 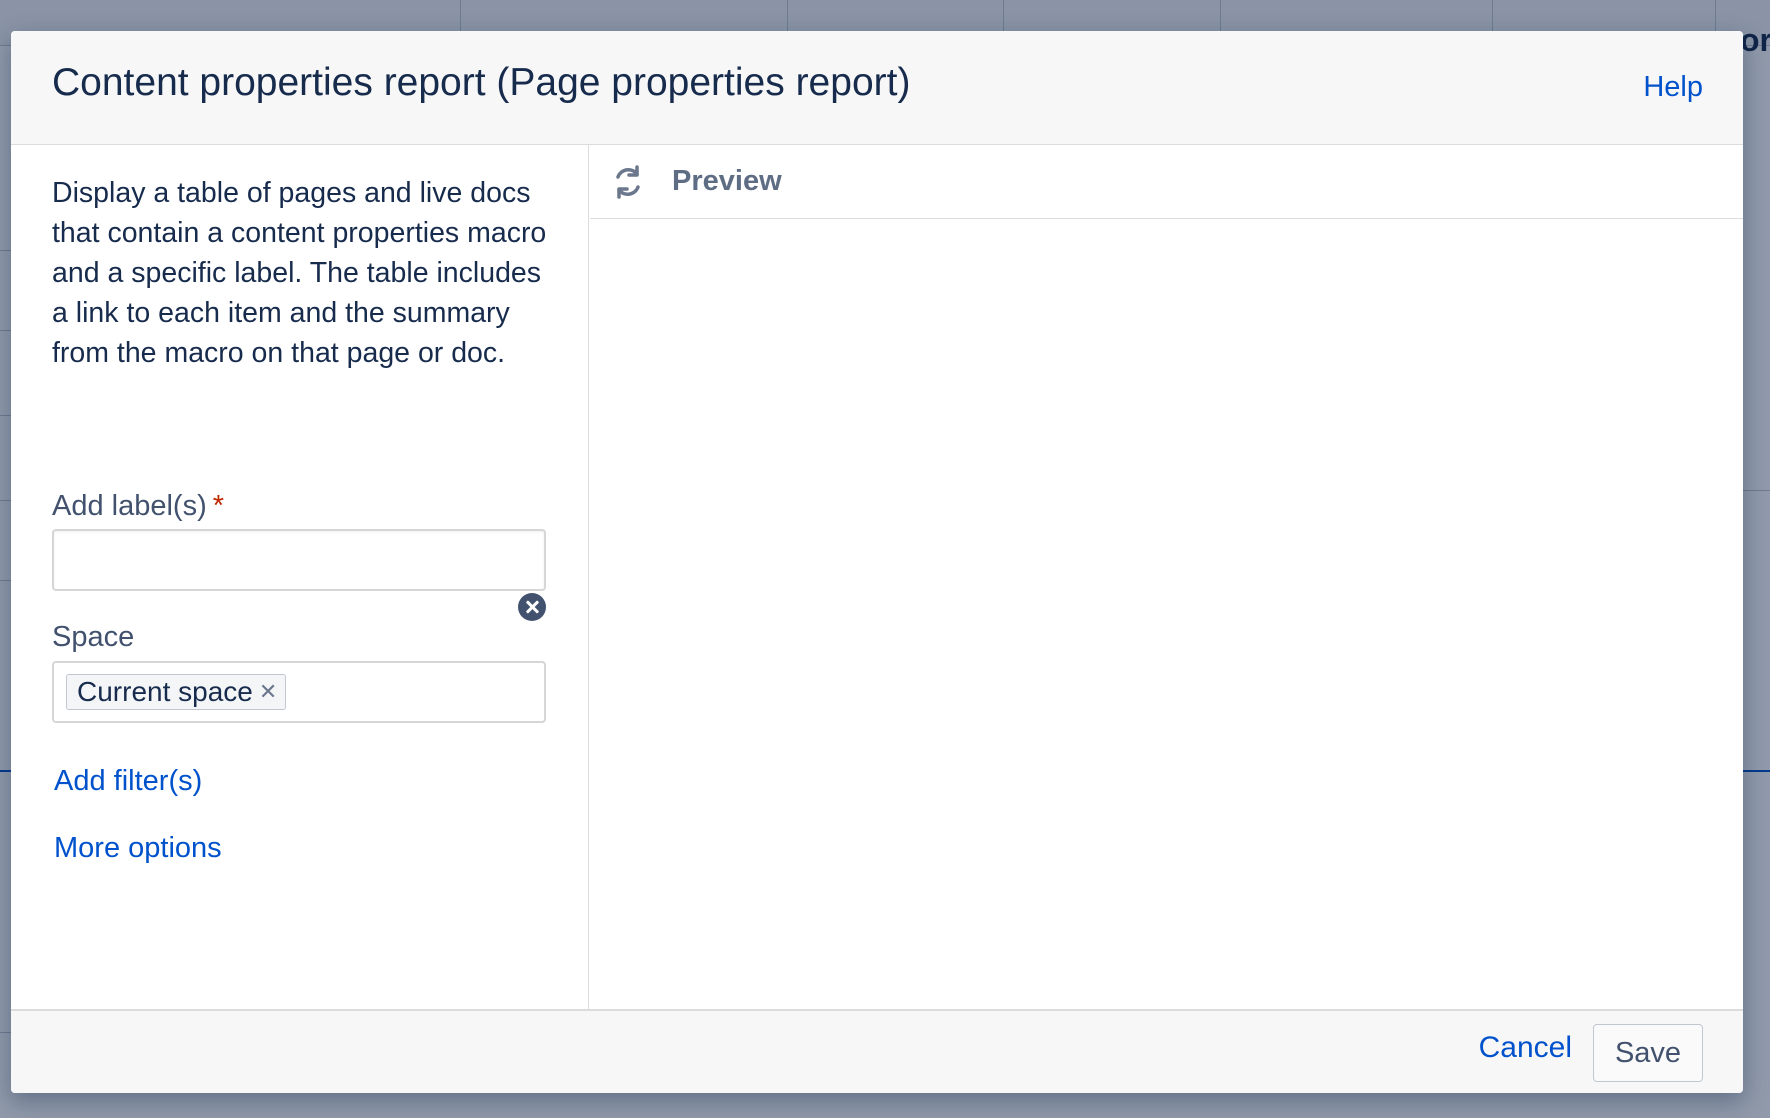 I want to click on preview-label: Preview, so click(x=727, y=181).